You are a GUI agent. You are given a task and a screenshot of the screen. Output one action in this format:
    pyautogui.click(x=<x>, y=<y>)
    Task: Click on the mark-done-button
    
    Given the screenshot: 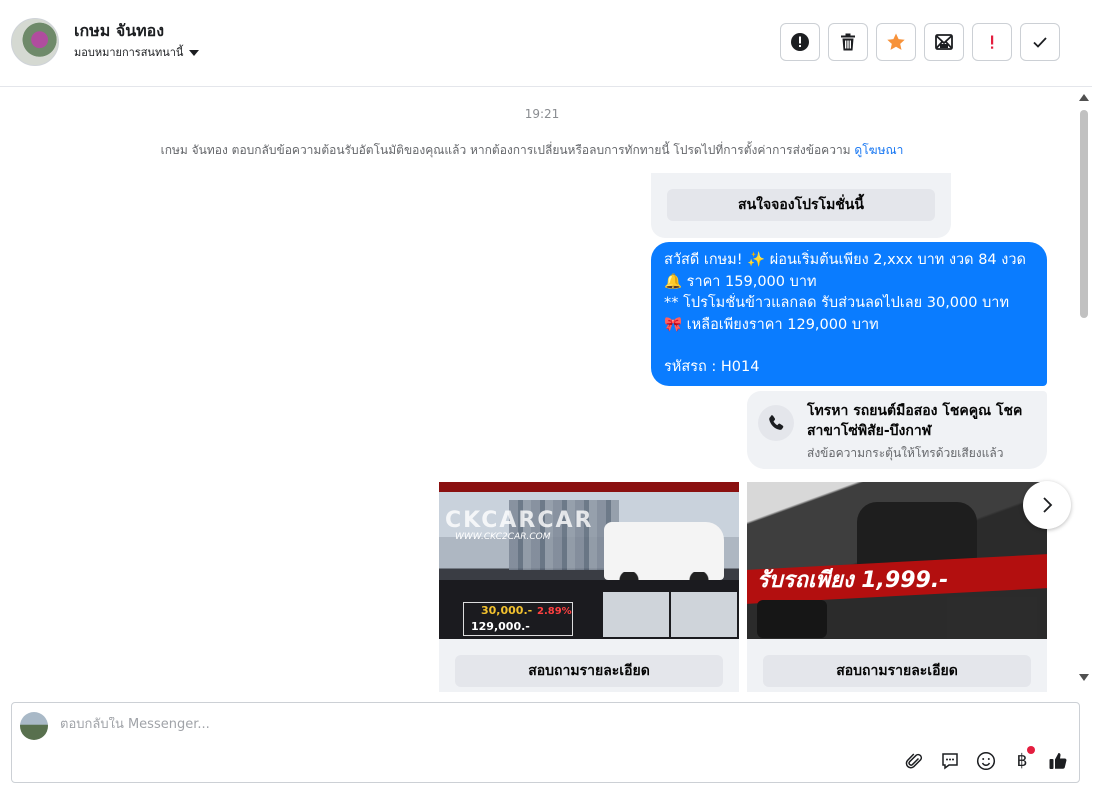 What is the action you would take?
    pyautogui.click(x=1040, y=42)
    